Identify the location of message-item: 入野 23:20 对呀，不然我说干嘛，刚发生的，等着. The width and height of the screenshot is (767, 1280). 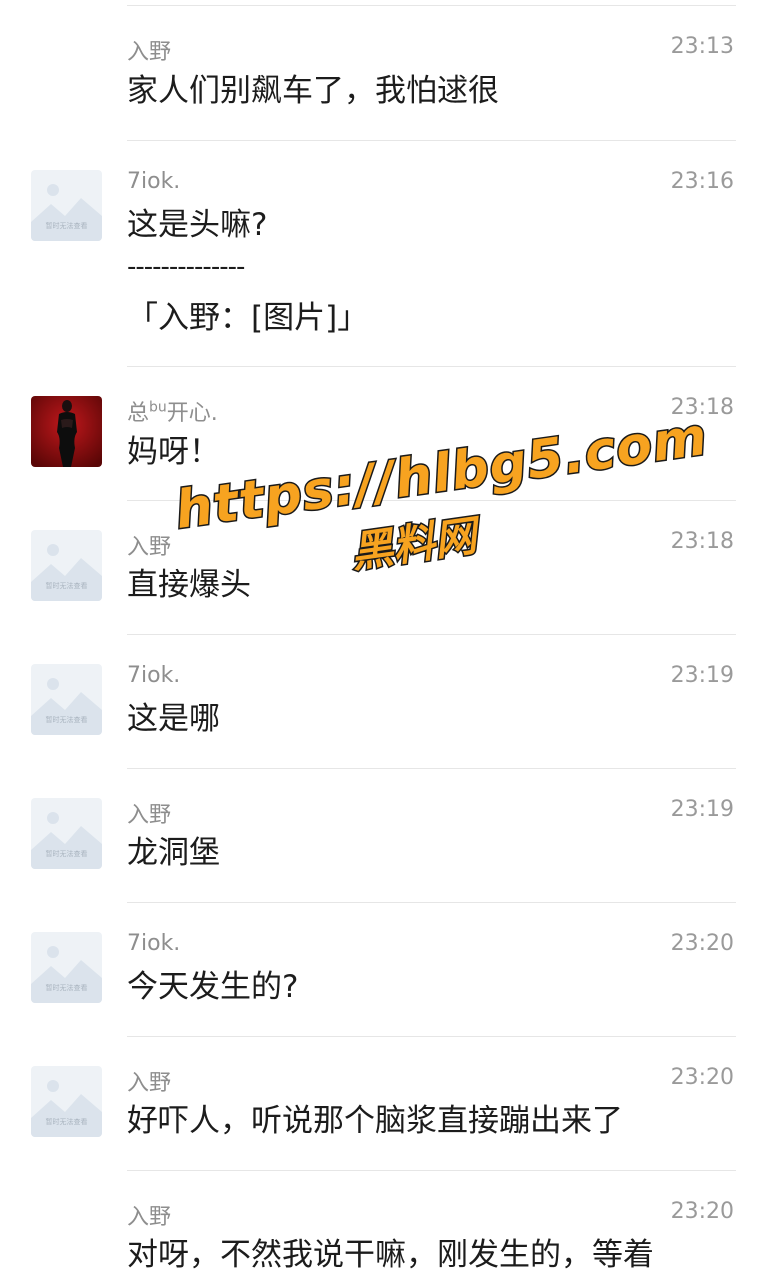
(383, 1225).